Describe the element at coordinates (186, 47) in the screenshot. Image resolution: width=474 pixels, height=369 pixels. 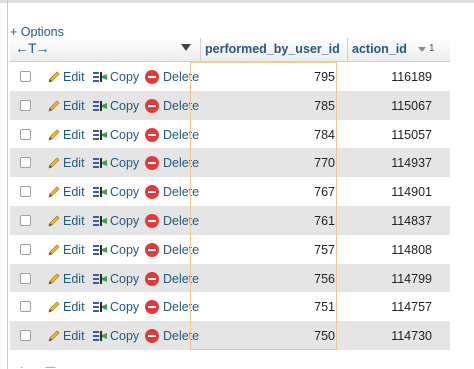
I see `chevron-down-icon` at that location.